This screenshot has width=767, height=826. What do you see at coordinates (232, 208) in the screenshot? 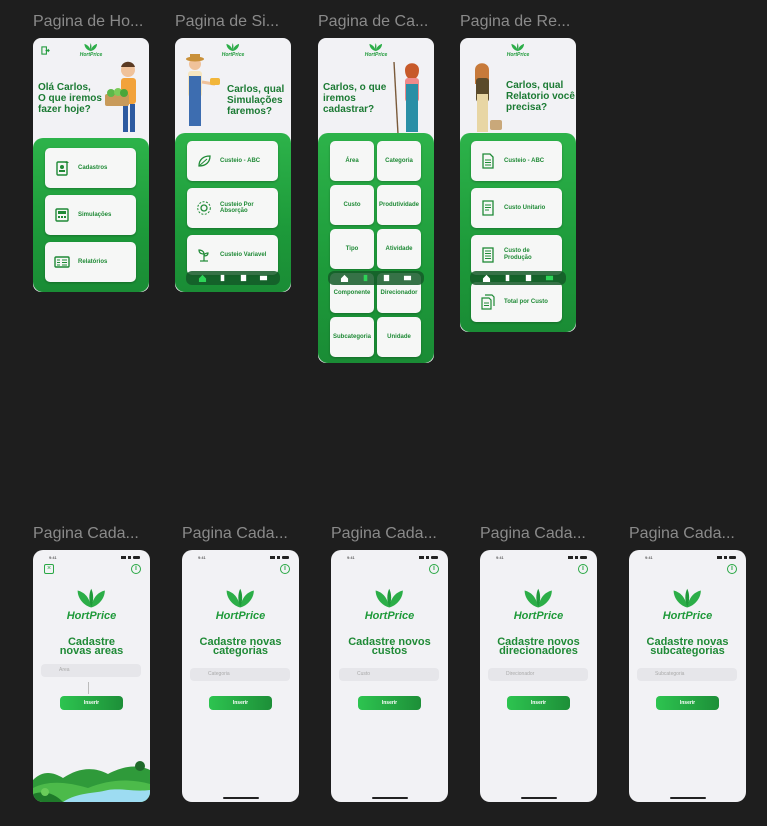
I see `sim-item-custeio-absorcao: Custeio Por Absorção` at bounding box center [232, 208].